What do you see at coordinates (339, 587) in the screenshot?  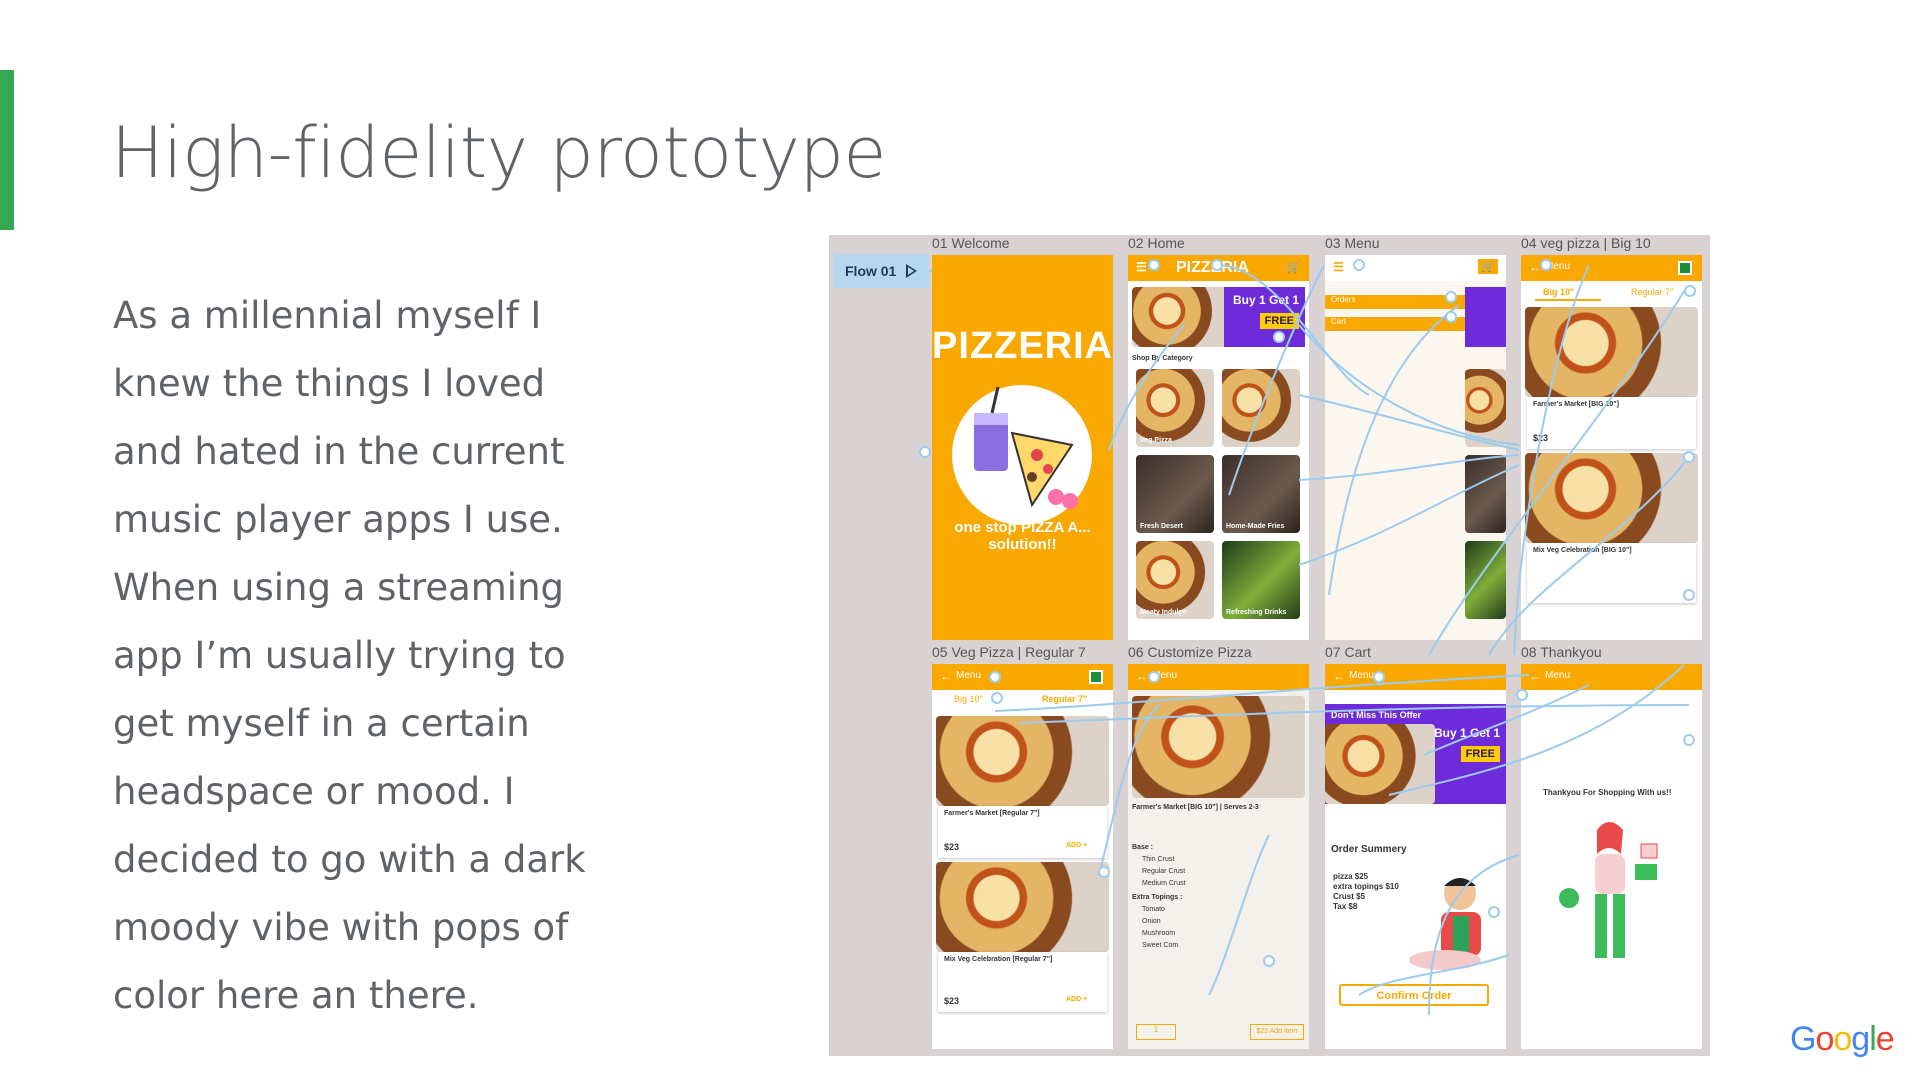 I see `body-line: When using a streaming` at bounding box center [339, 587].